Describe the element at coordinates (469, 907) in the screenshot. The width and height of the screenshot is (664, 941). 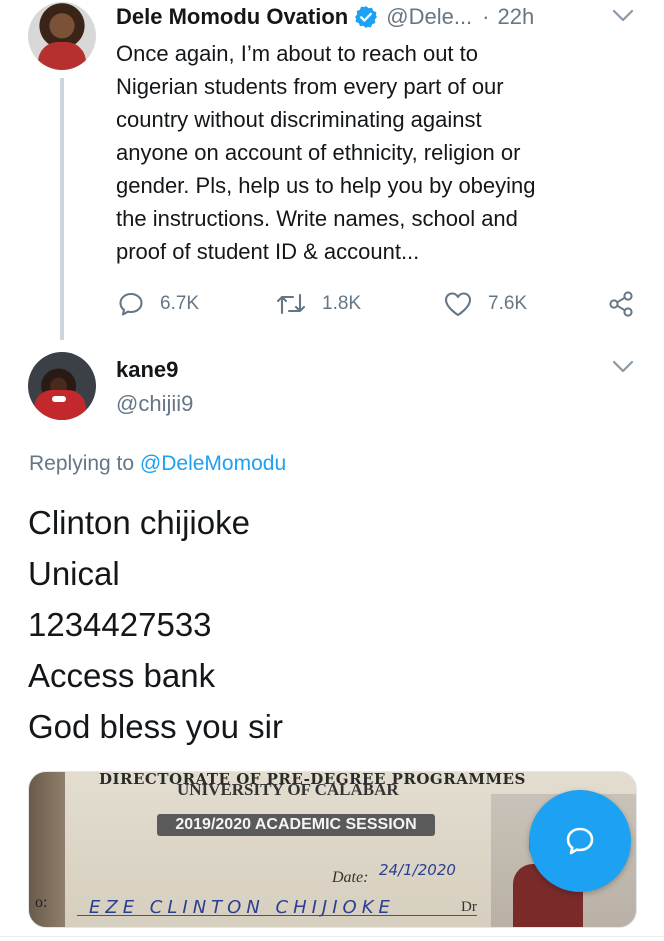
I see `card-dr-mark: Dr` at that location.